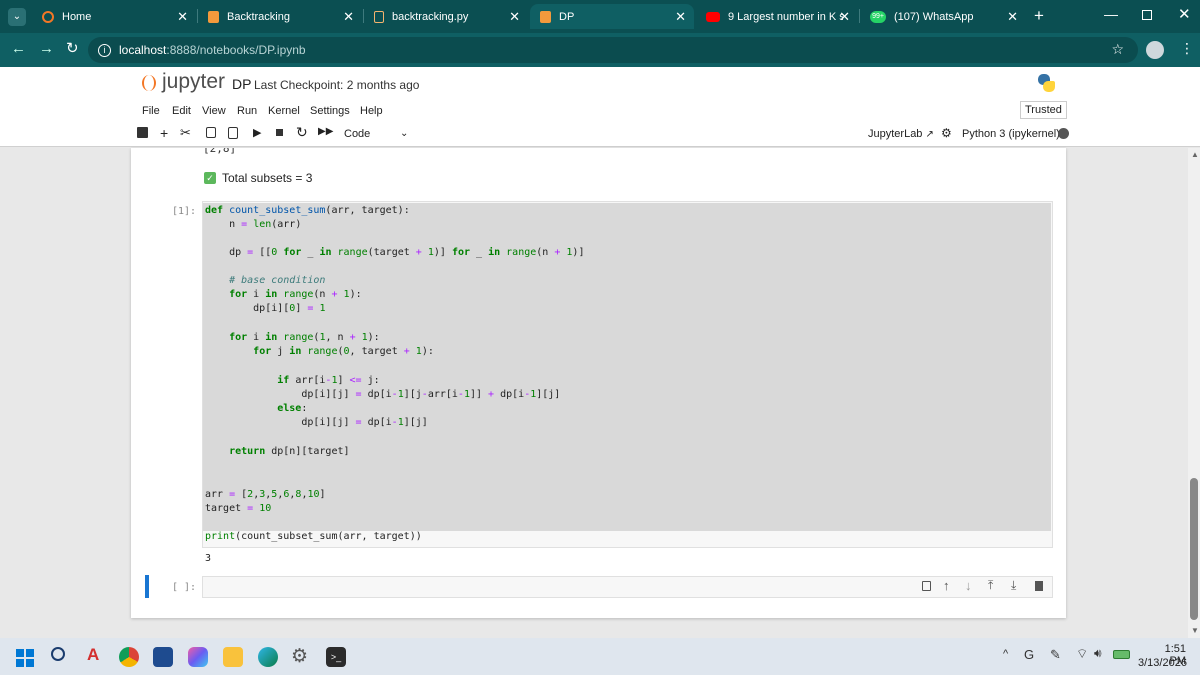 The width and height of the screenshot is (1200, 675). What do you see at coordinates (330, 111) in the screenshot?
I see `menu-settings: Settings` at bounding box center [330, 111].